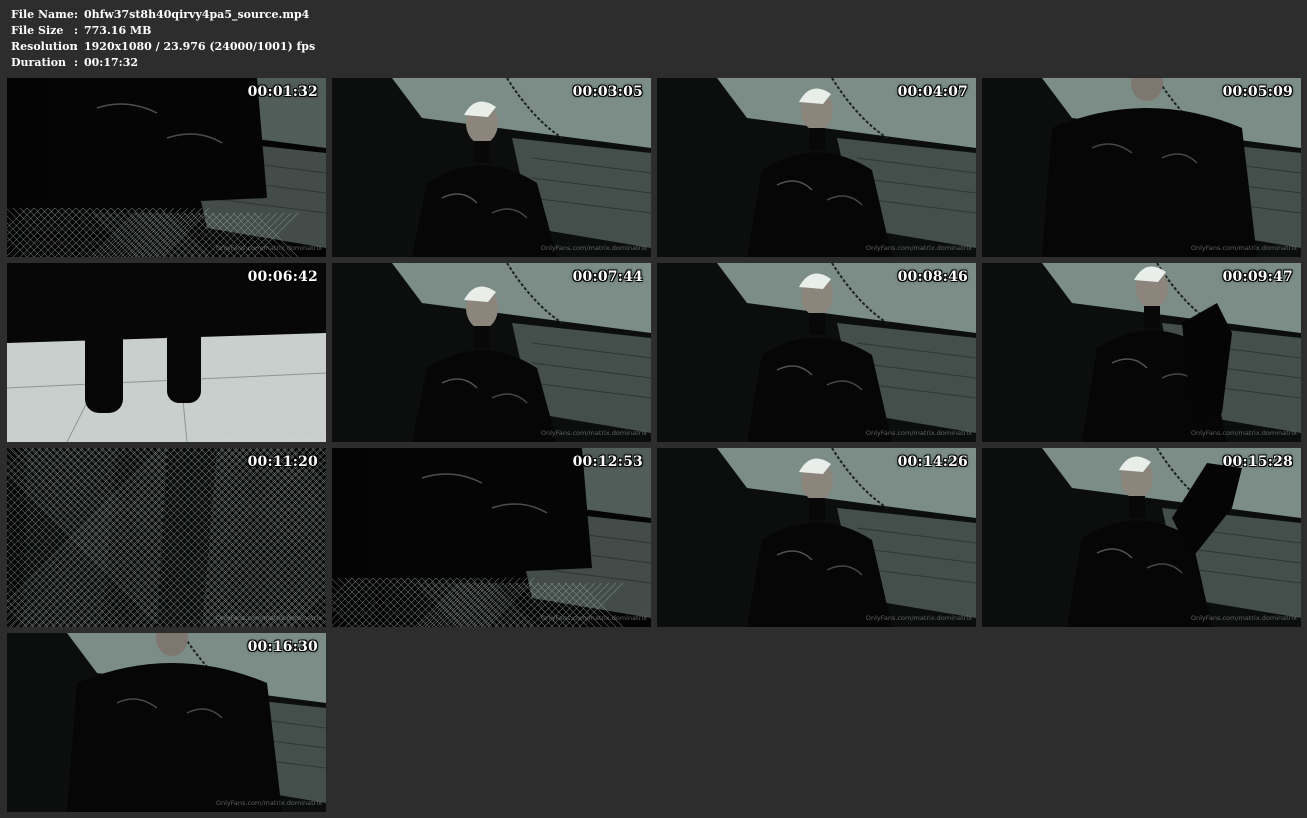  I want to click on file-info-label: Duration, so click(39, 62).